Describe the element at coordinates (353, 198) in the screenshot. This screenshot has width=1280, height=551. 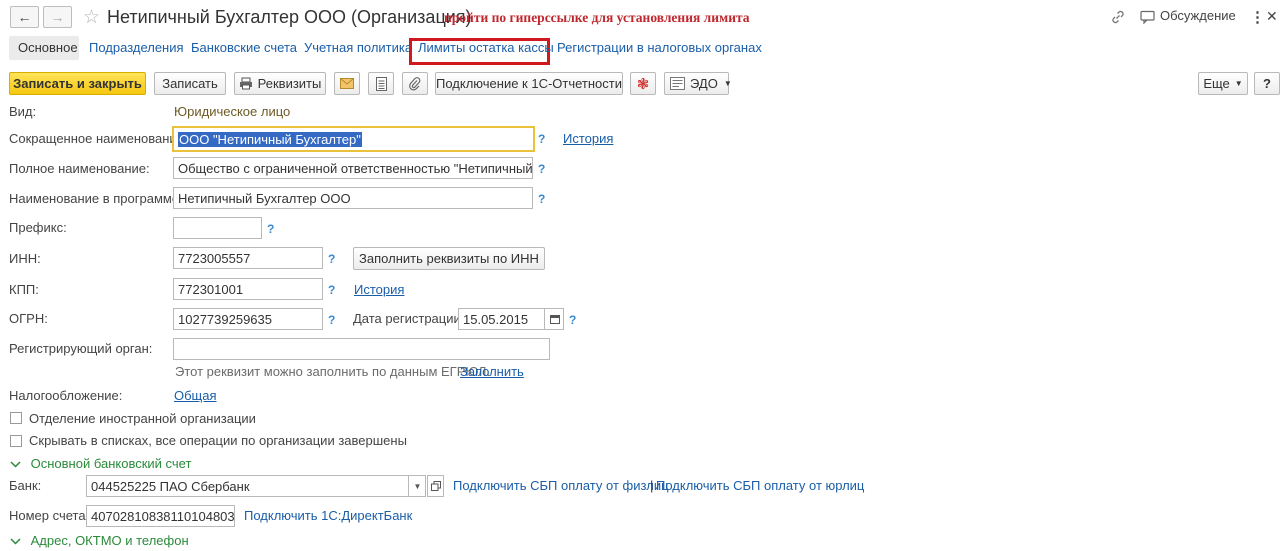
I see `program-name-input: Нетипичный Бухгалтер ООО` at that location.